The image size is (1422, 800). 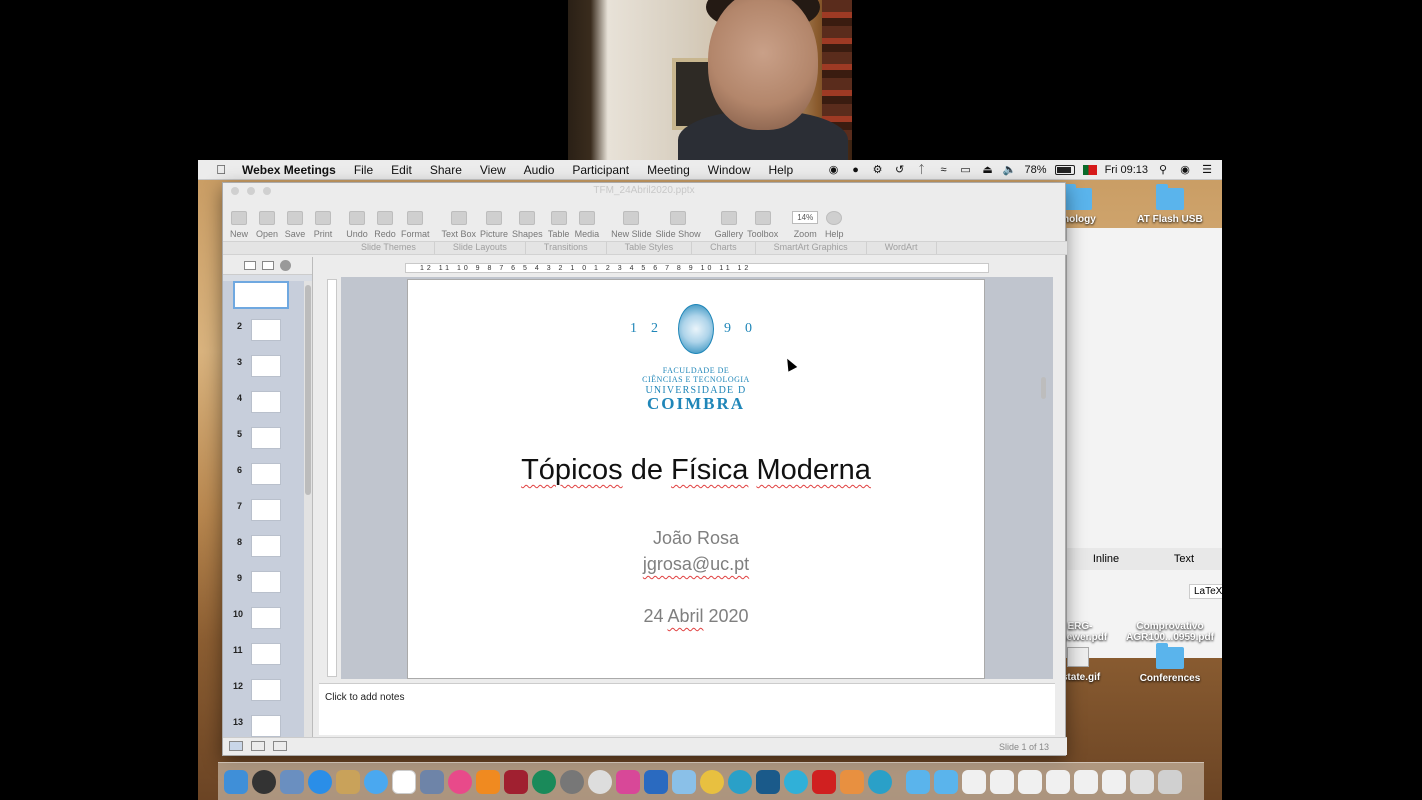 I want to click on launchpad-icon, so click(x=264, y=781).